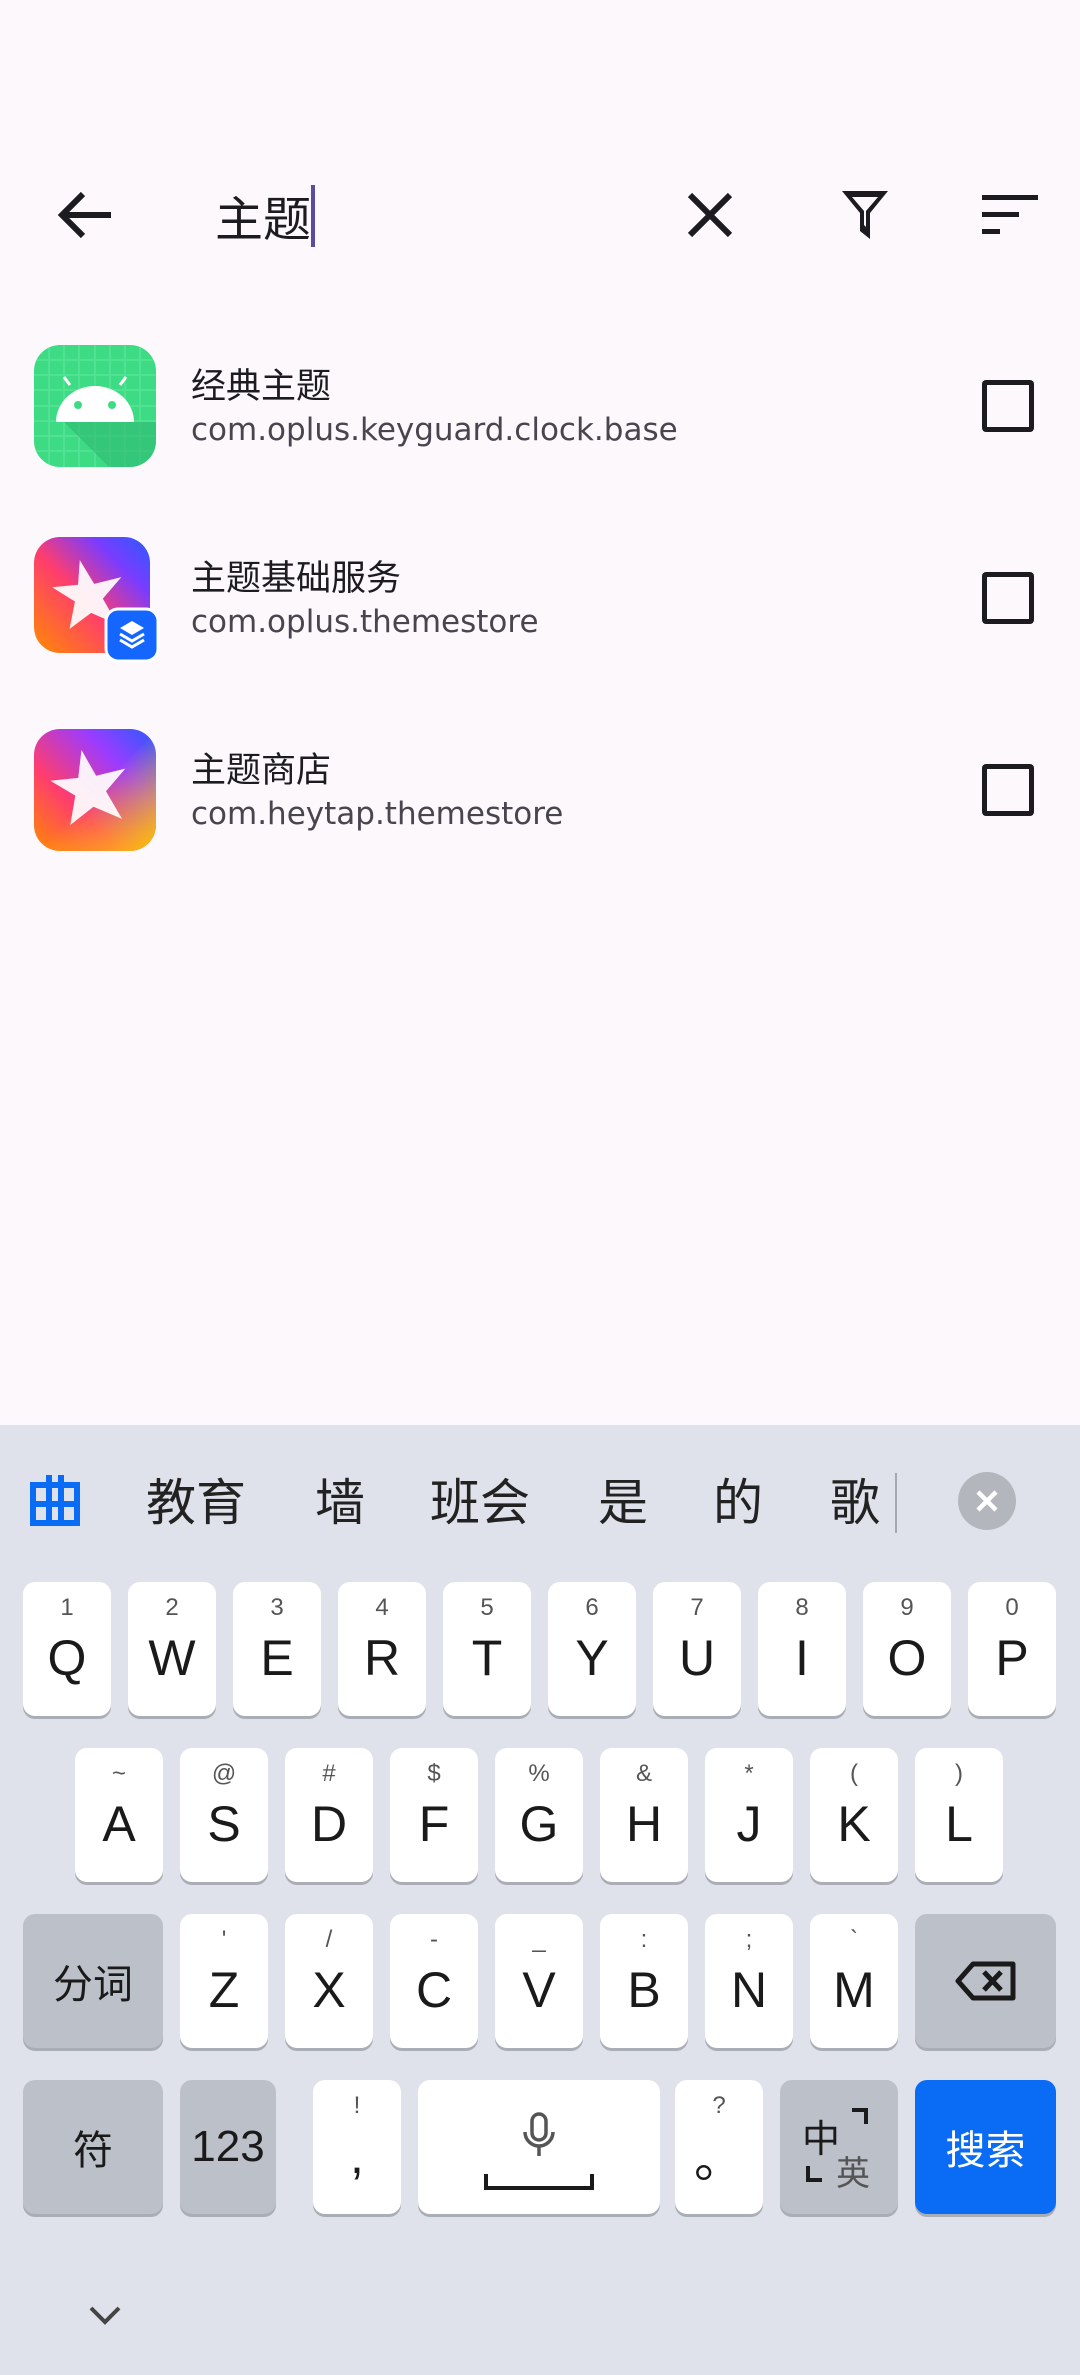 The height and width of the screenshot is (2375, 1080). Describe the element at coordinates (539, 1981) in the screenshot. I see `key-v: _ V` at that location.